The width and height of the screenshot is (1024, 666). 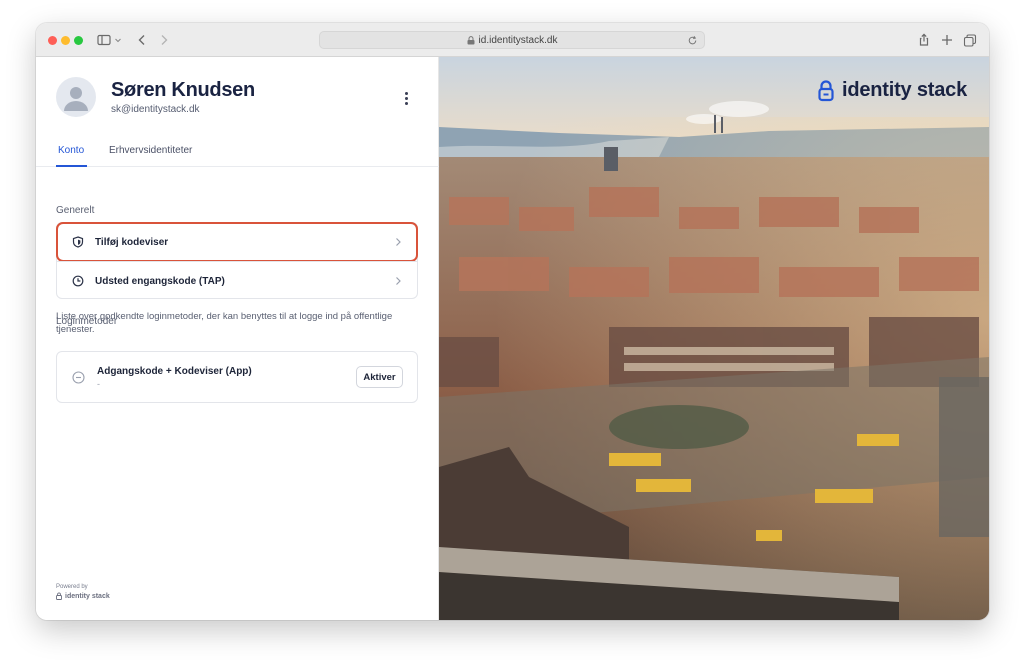 What do you see at coordinates (174, 371) in the screenshot?
I see `login-method-label: Adgangskode + Kodeviser (App)` at bounding box center [174, 371].